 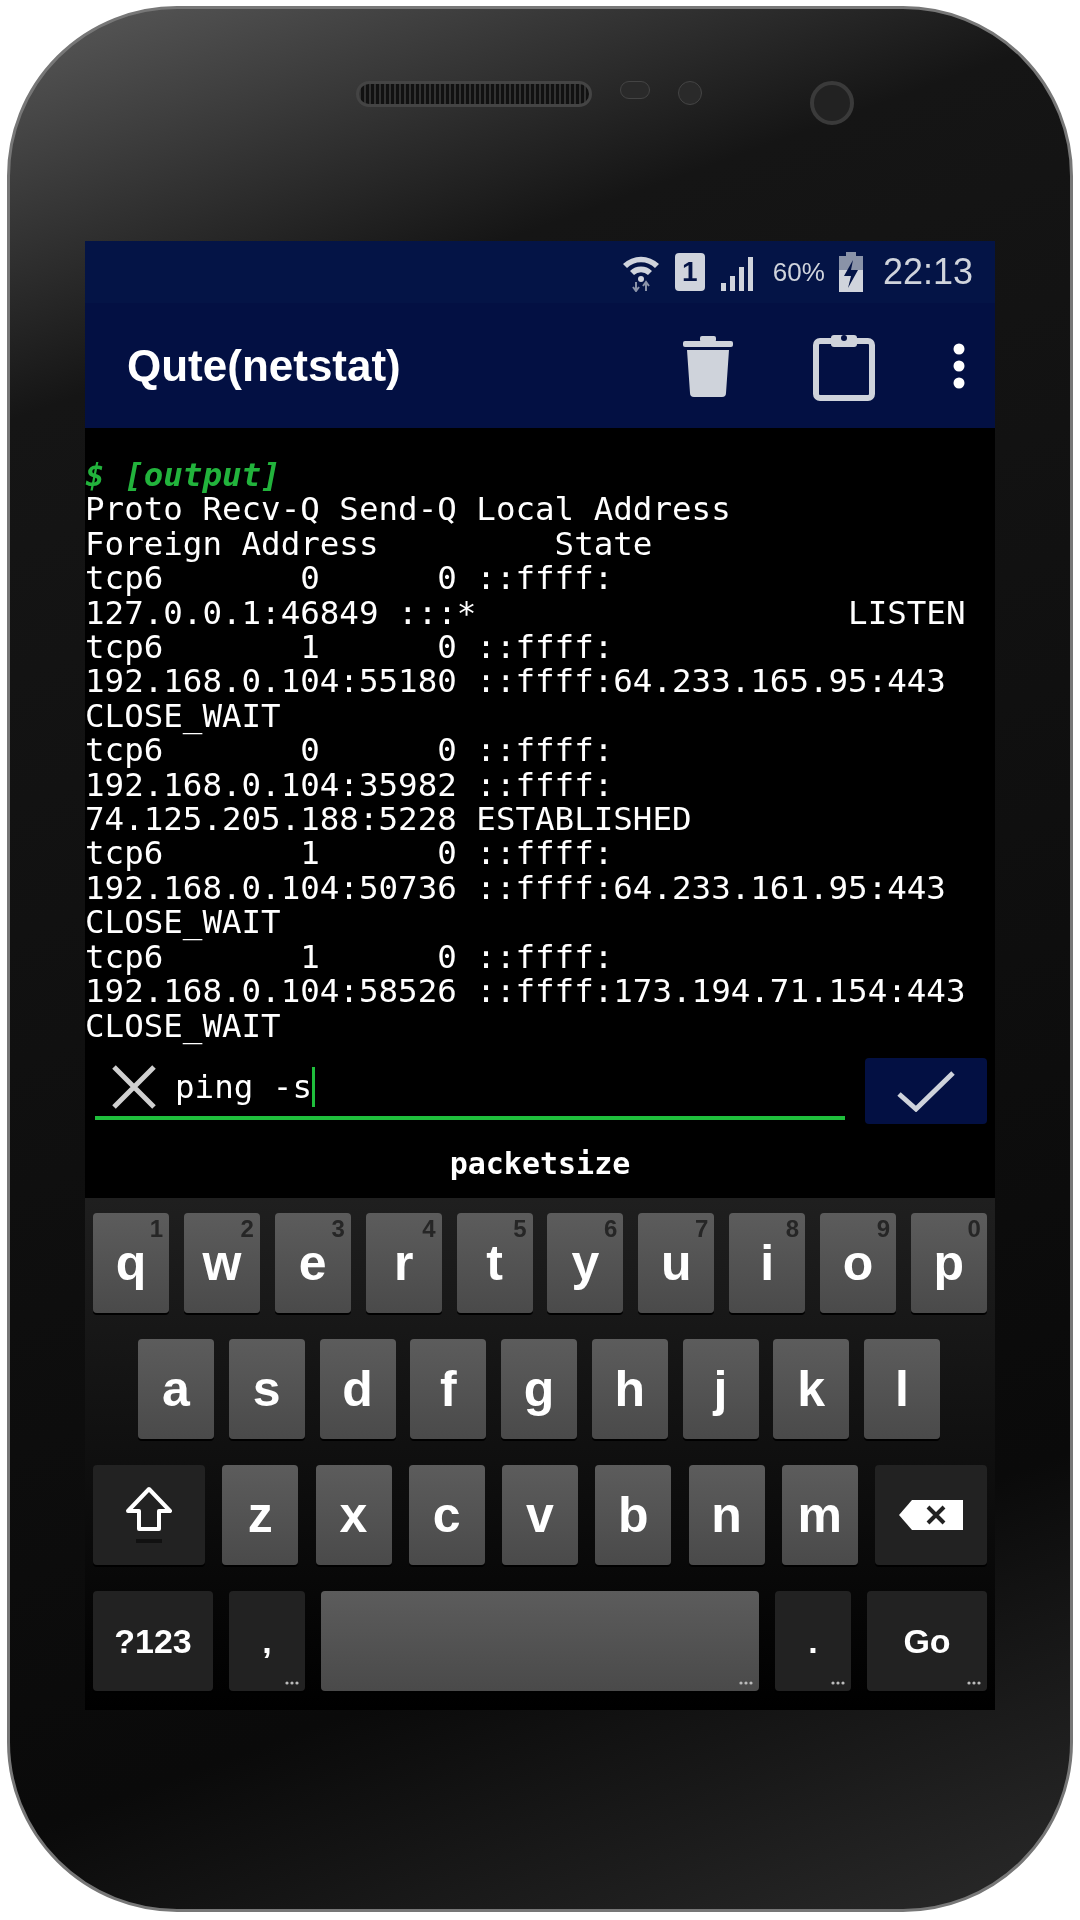 What do you see at coordinates (726, 1515) in the screenshot?
I see `keyboard-key: n` at bounding box center [726, 1515].